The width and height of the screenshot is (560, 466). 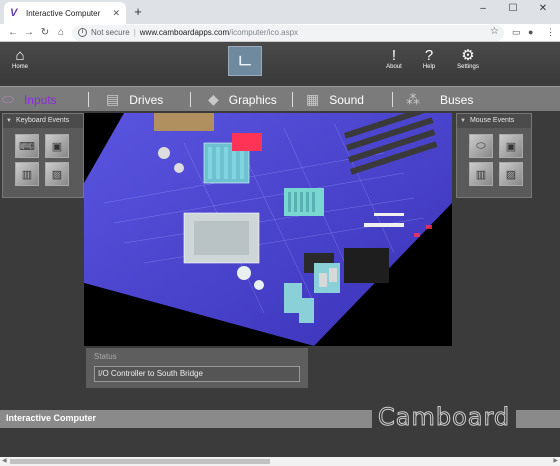 What do you see at coordinates (538, 419) in the screenshot?
I see `footer-bar-right` at bounding box center [538, 419].